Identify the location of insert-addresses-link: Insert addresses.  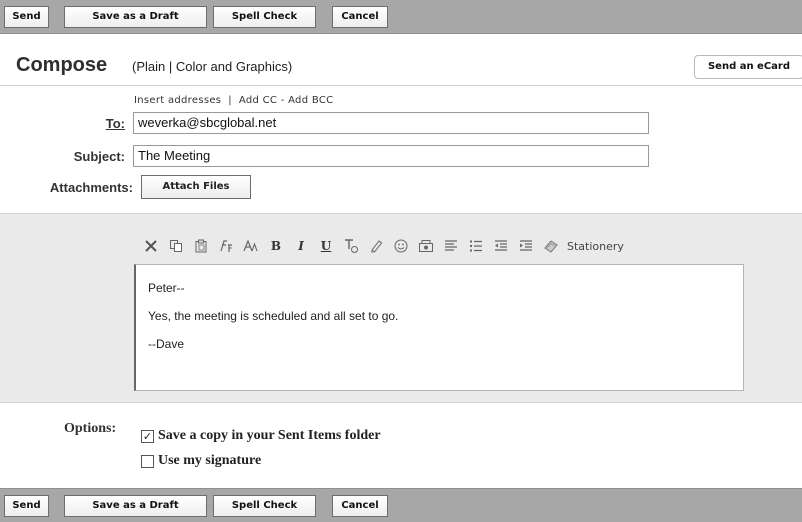
(177, 100).